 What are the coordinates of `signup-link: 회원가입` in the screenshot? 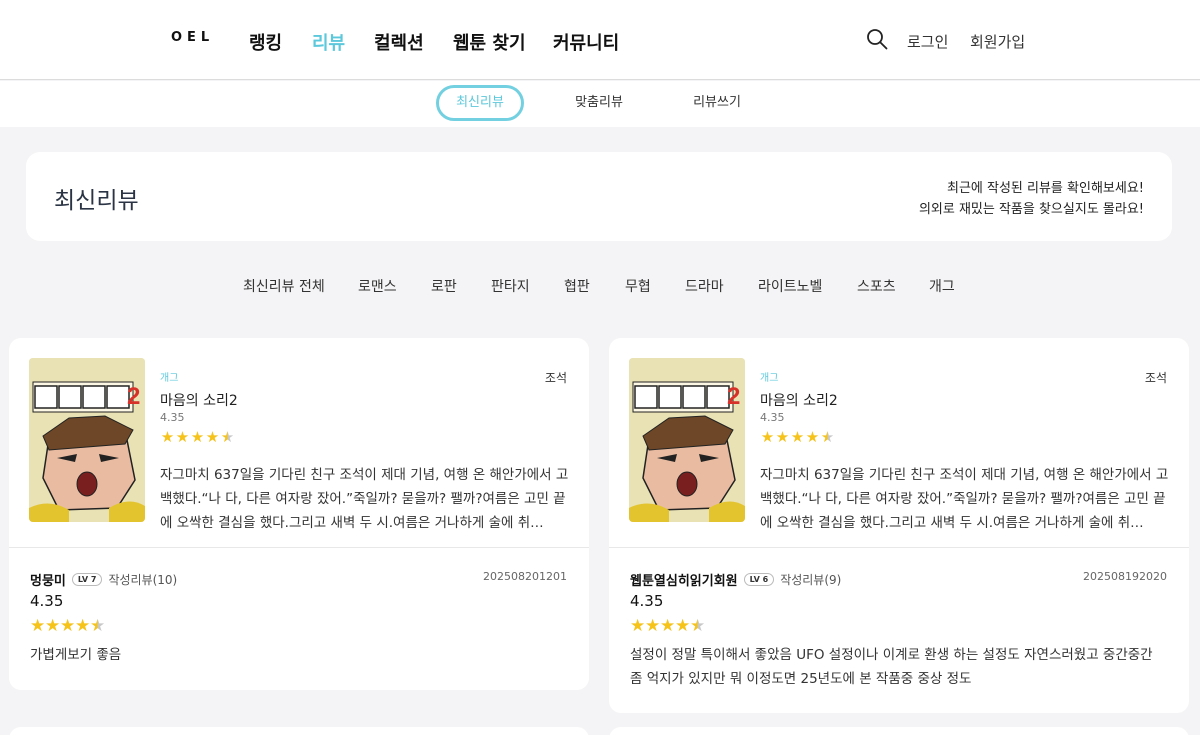 It's located at (997, 41).